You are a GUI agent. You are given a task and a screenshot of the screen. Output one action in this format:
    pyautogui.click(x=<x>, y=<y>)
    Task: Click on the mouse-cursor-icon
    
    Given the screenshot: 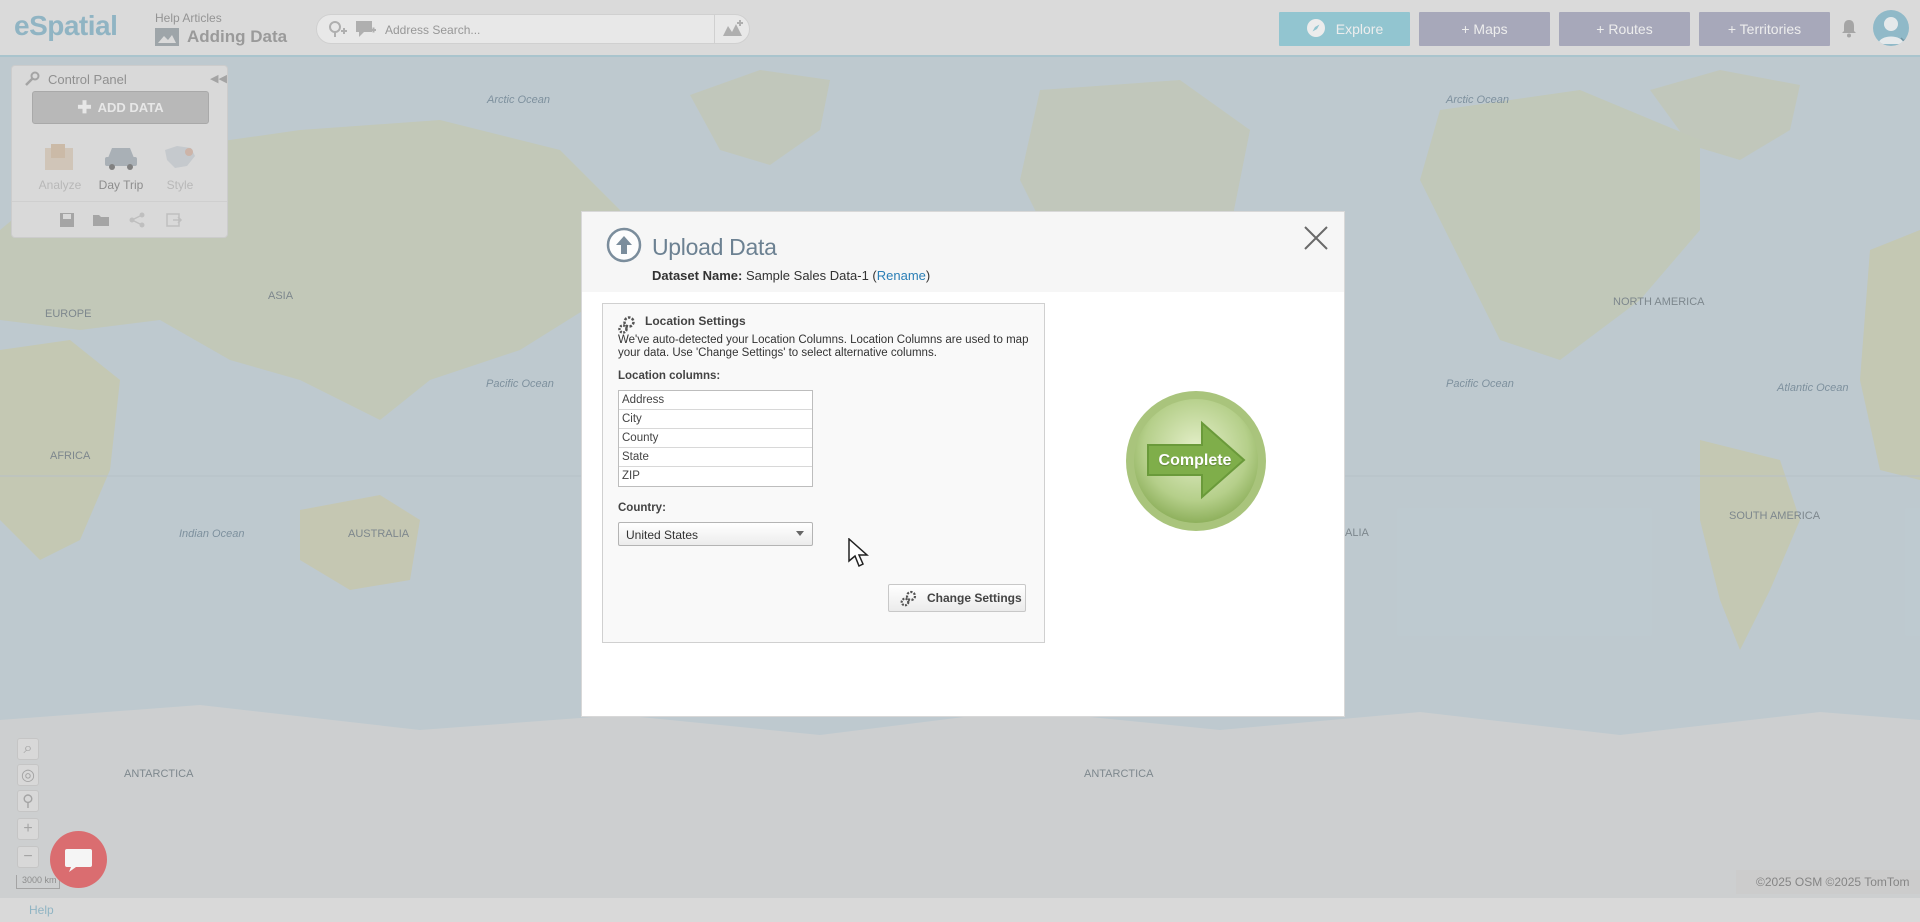 What is the action you would take?
    pyautogui.click(x=859, y=552)
    